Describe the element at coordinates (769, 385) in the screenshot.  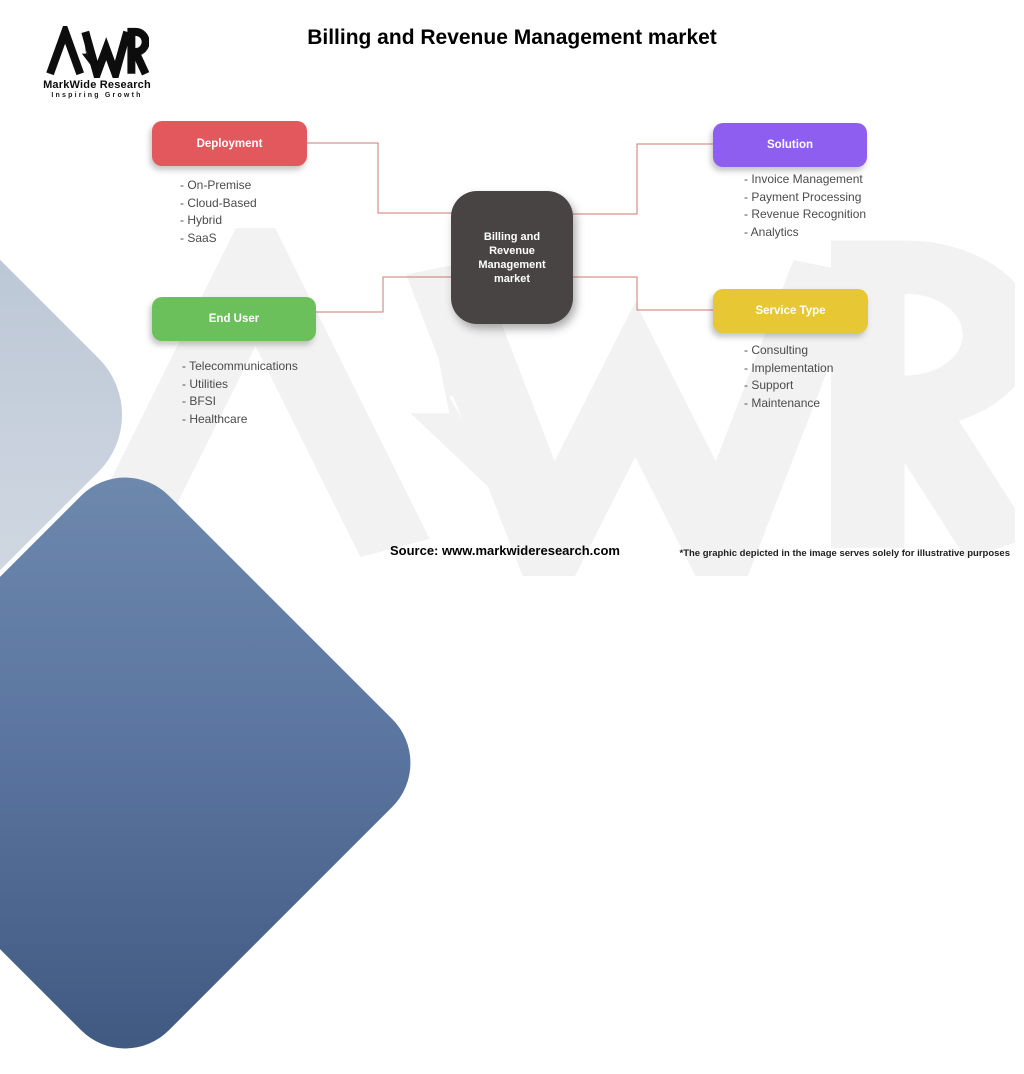
I see `list-item: - Support` at that location.